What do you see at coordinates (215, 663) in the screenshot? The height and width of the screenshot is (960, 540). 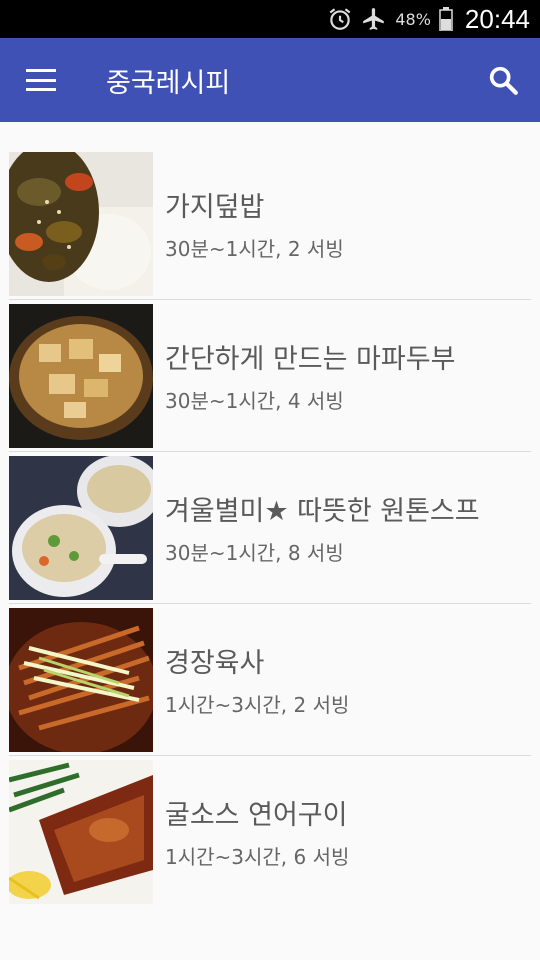 I see `recipe-name: 경장육사` at bounding box center [215, 663].